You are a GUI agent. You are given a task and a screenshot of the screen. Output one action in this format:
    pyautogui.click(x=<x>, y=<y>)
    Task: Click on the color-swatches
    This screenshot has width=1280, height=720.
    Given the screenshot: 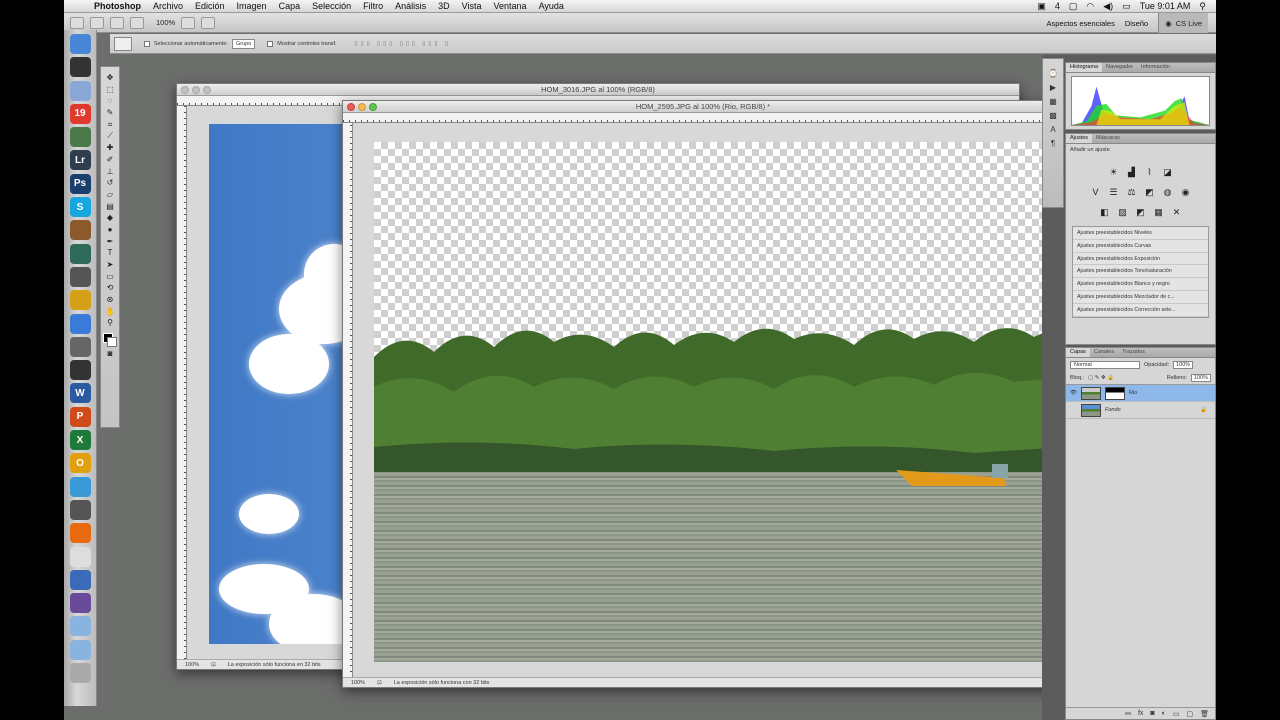 What is the action you would take?
    pyautogui.click(x=110, y=340)
    